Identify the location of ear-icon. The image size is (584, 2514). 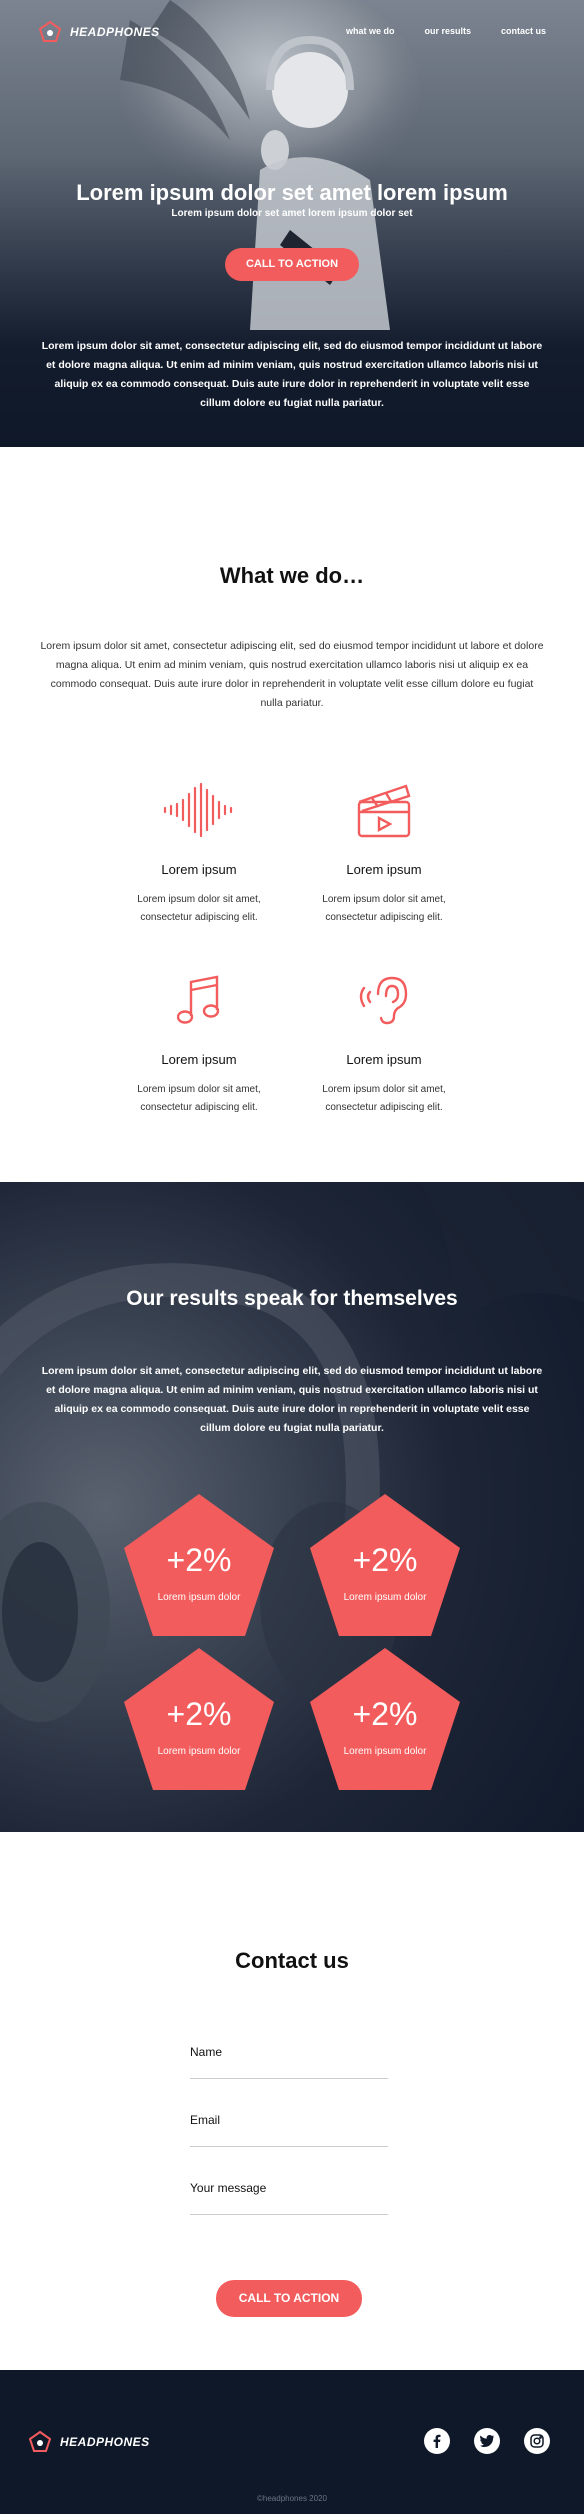
(384, 1000).